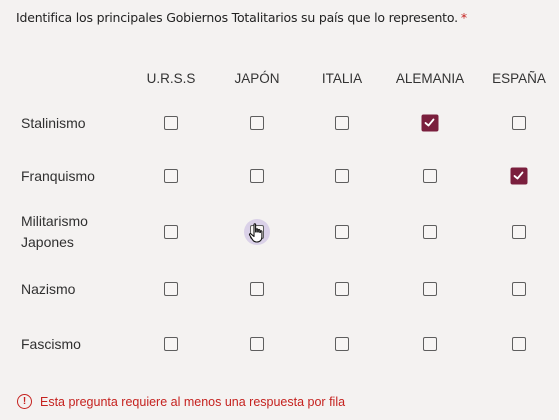  I want to click on row-label: Franquismo, so click(58, 176).